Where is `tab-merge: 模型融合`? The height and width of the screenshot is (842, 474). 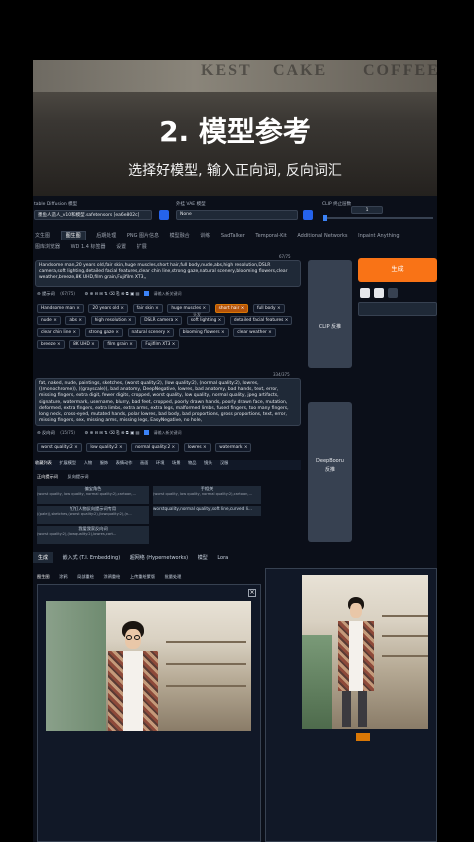 tab-merge: 模型融合 is located at coordinates (180, 236).